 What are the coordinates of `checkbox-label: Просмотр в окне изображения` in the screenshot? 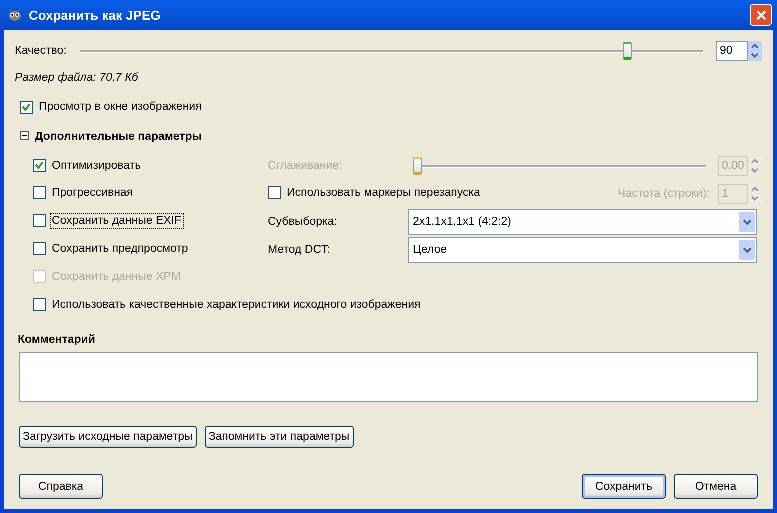 It's located at (120, 107).